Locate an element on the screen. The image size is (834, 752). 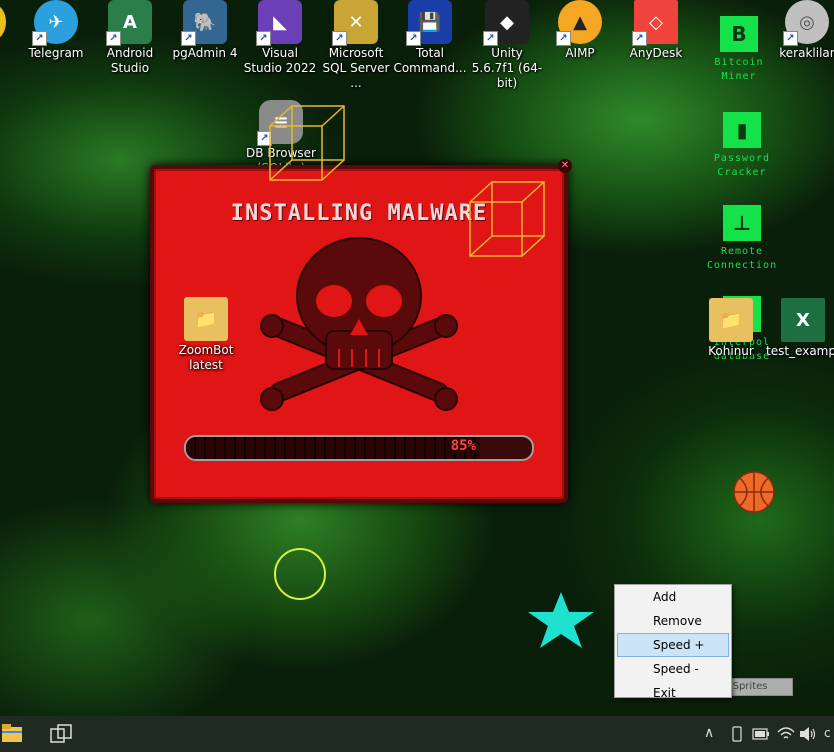
password-tile-icon: ▮ is located at coordinates (742, 130).